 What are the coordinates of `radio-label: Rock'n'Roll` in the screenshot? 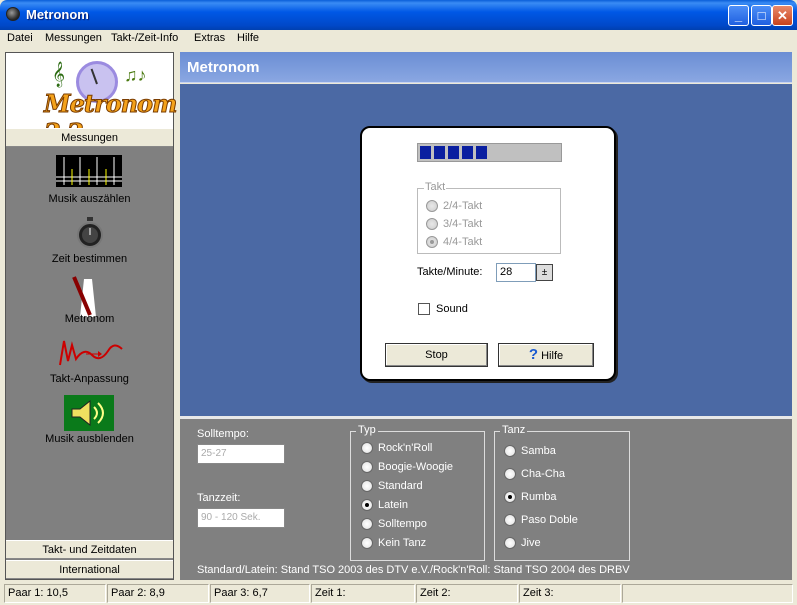 It's located at (405, 448).